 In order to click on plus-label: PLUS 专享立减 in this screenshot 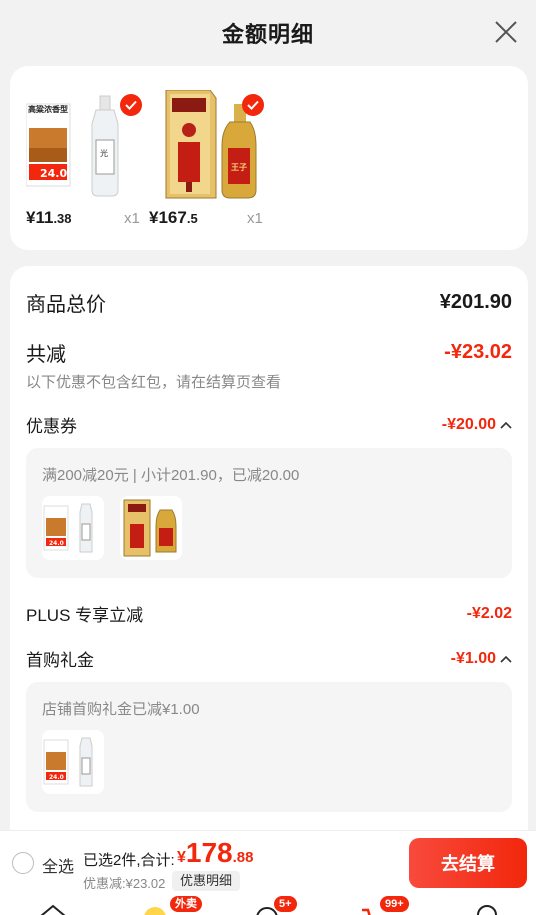, I will do `click(85, 615)`.